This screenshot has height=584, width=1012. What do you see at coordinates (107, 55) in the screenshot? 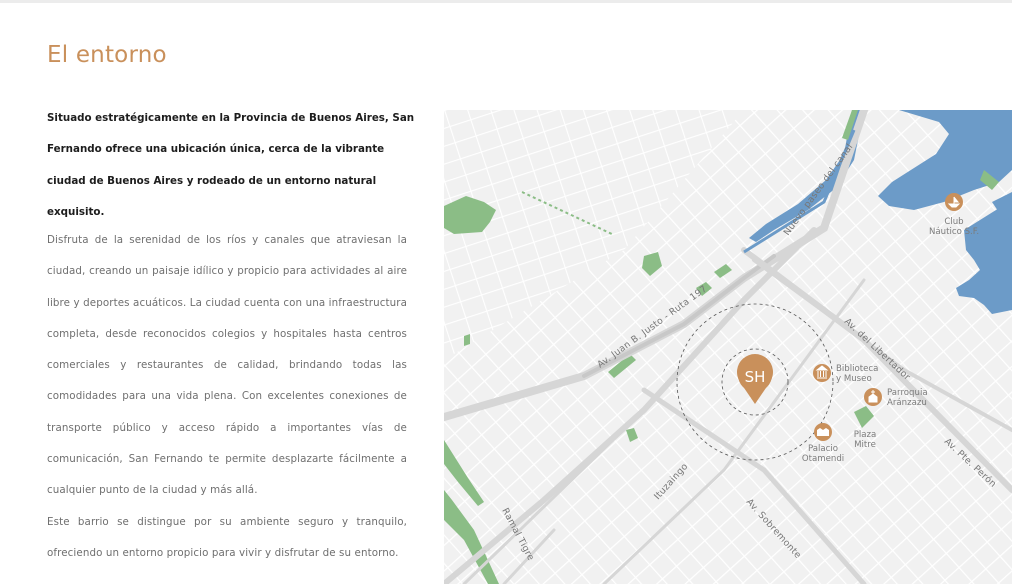
I see `section-title: El entorno` at bounding box center [107, 55].